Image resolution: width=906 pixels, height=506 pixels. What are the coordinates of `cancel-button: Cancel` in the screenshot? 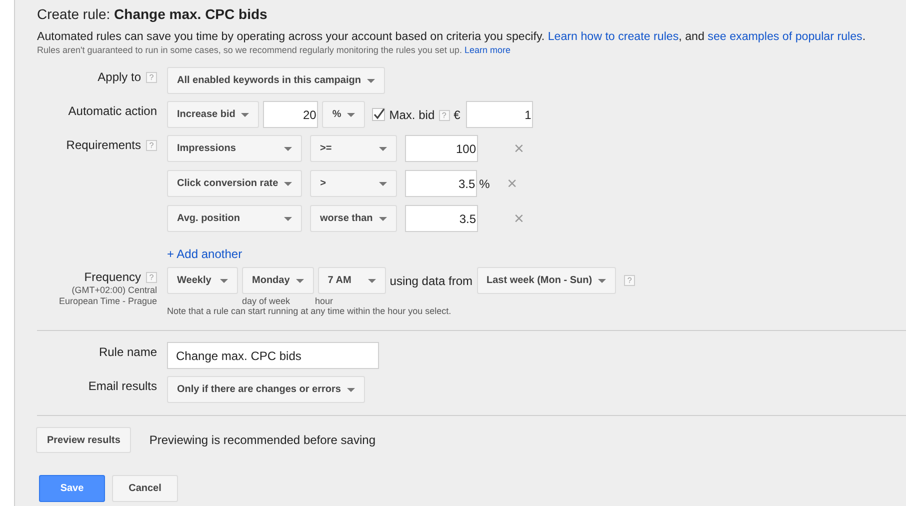 It's located at (145, 488).